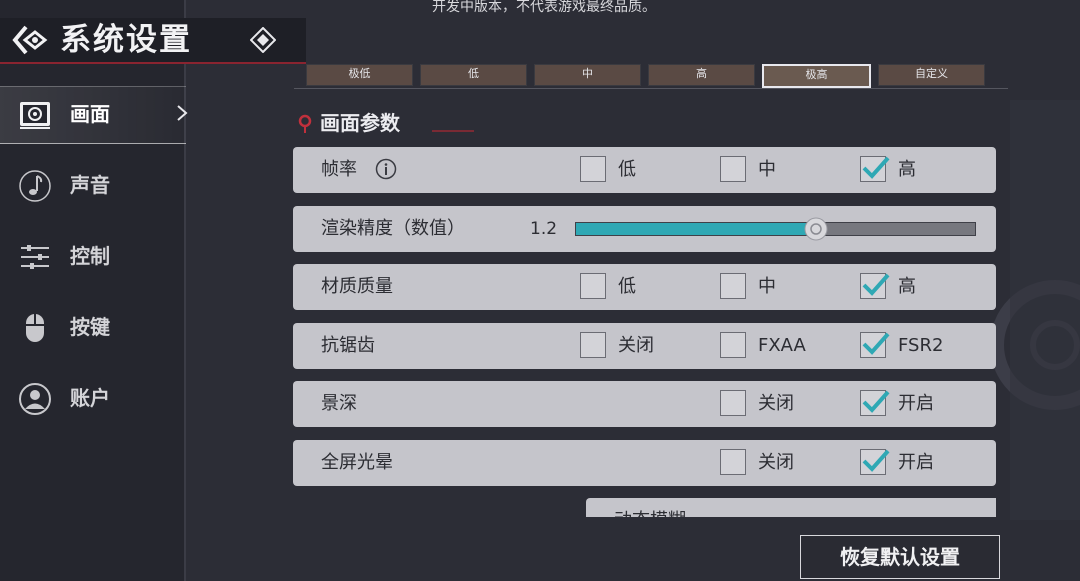  I want to click on sidebar-item-account: 账户, so click(92, 398).